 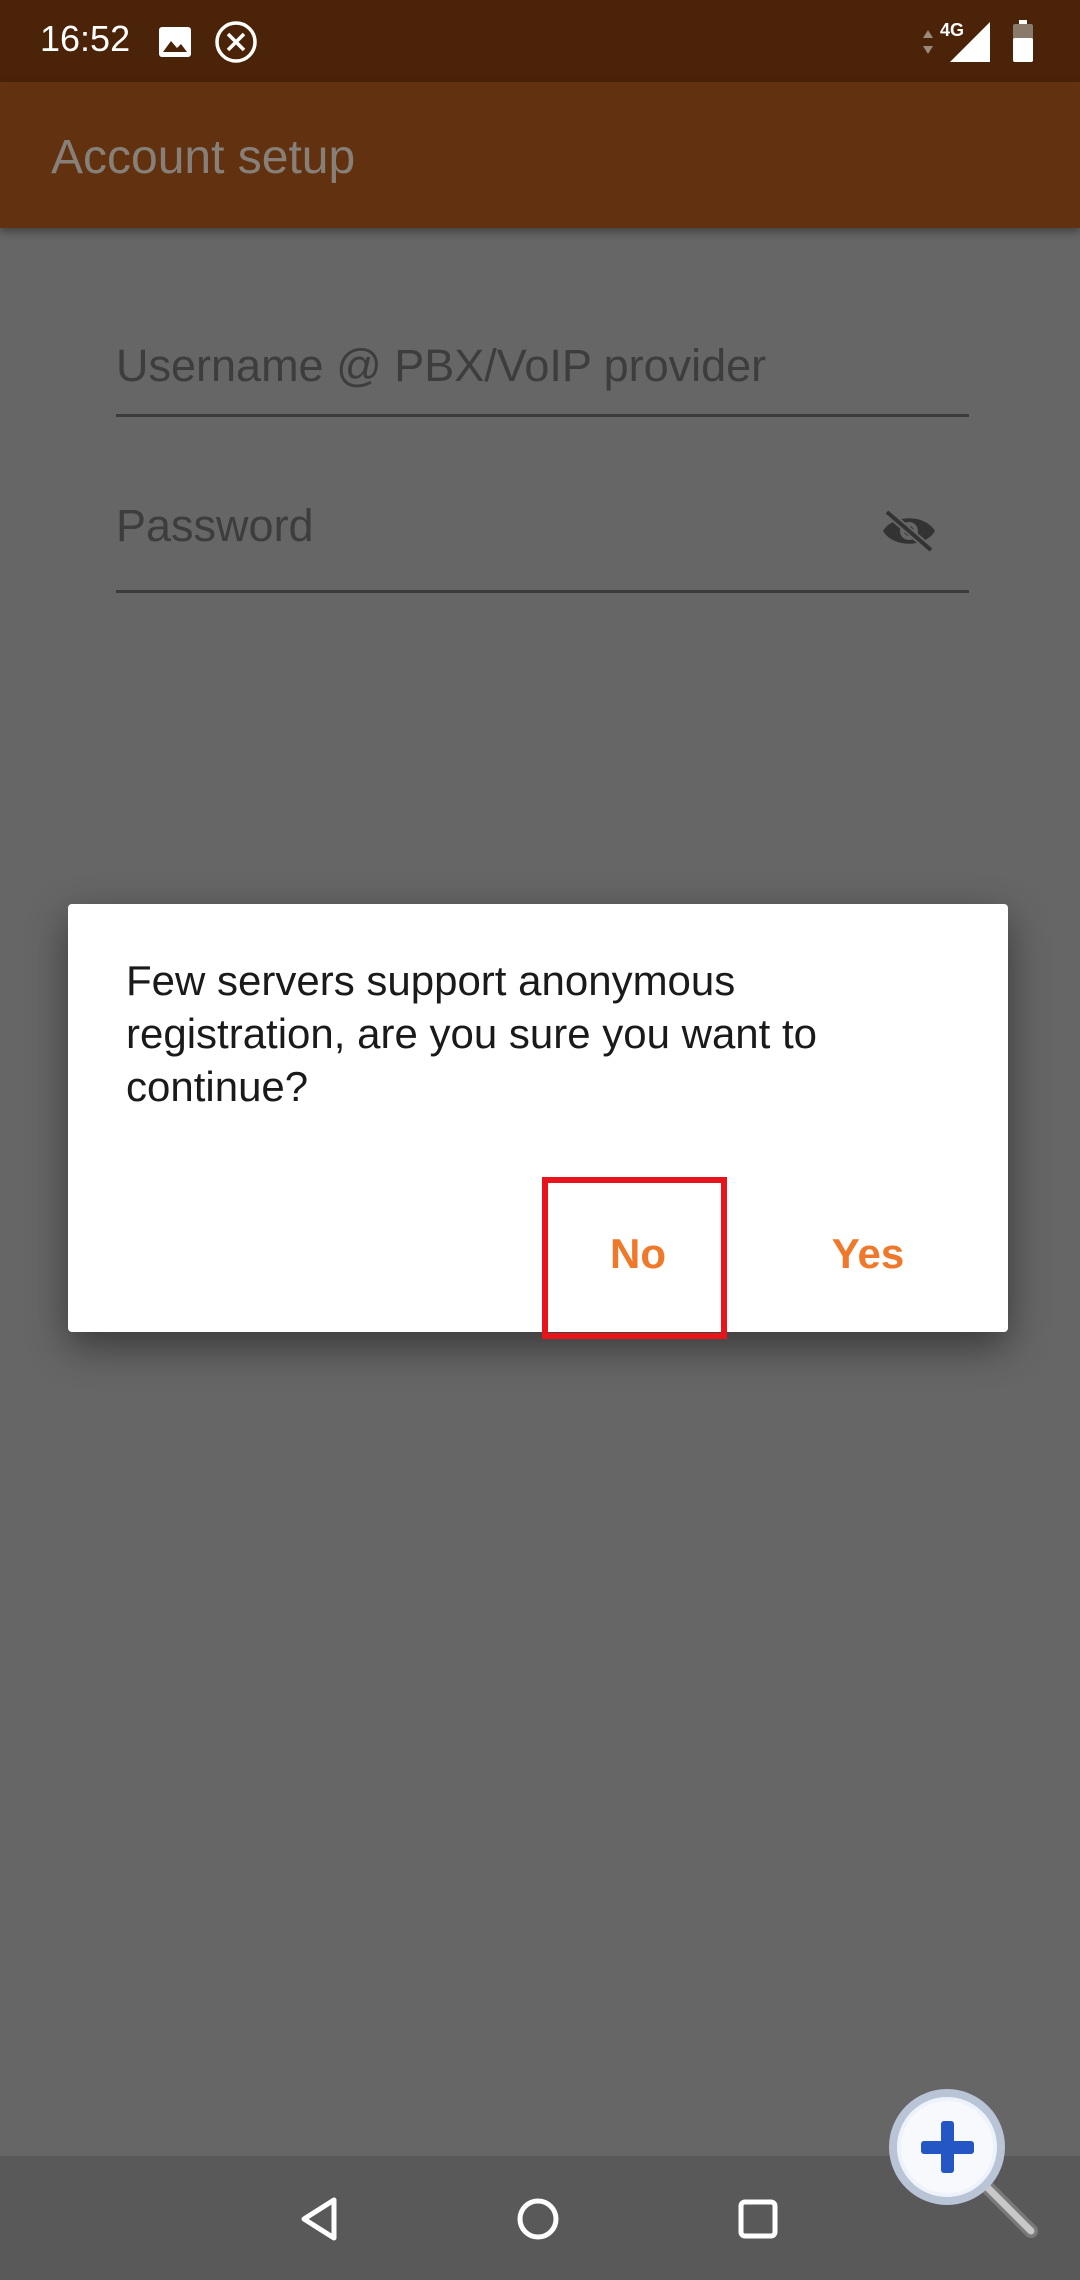 What do you see at coordinates (540, 155) in the screenshot?
I see `app-bar: Account setup` at bounding box center [540, 155].